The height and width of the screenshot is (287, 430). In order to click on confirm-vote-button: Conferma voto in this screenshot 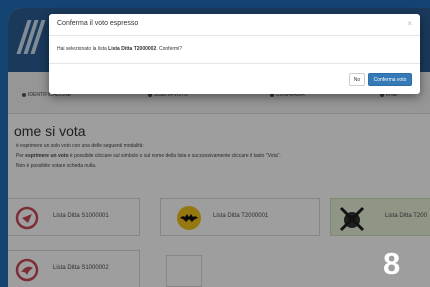, I will do `click(390, 79)`.